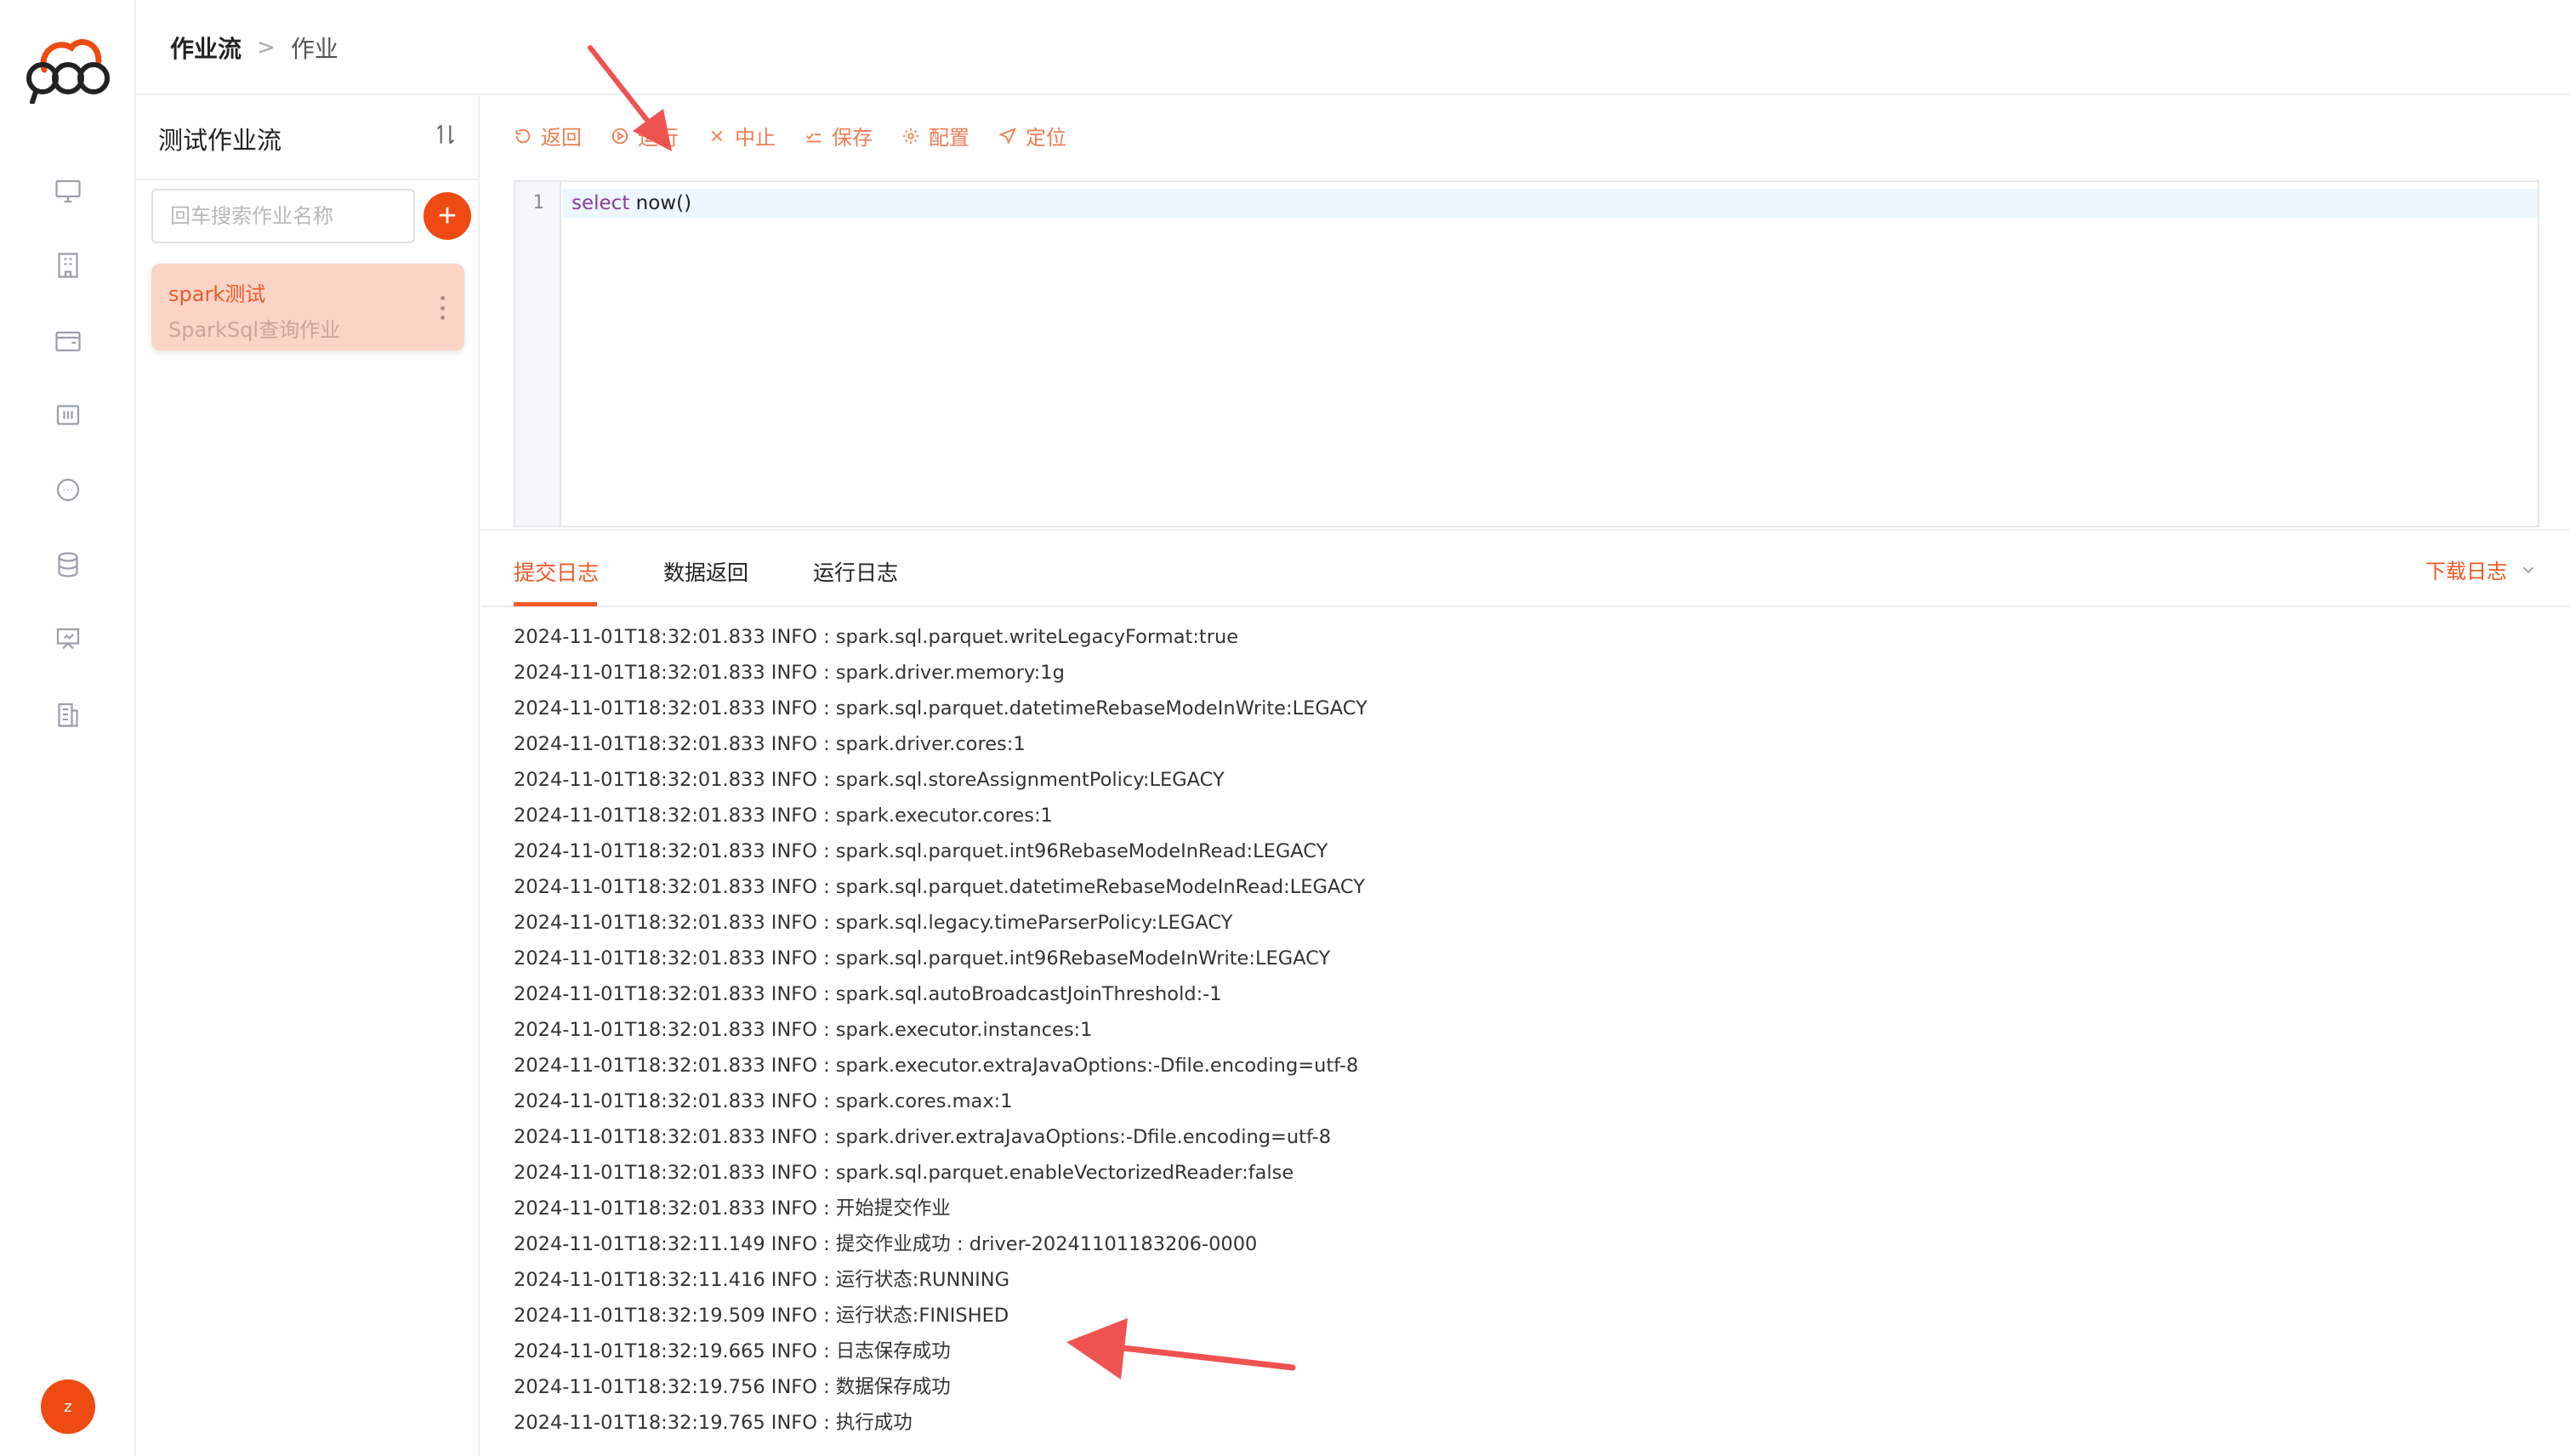 Image resolution: width=2570 pixels, height=1456 pixels. I want to click on office-icon, so click(68, 714).